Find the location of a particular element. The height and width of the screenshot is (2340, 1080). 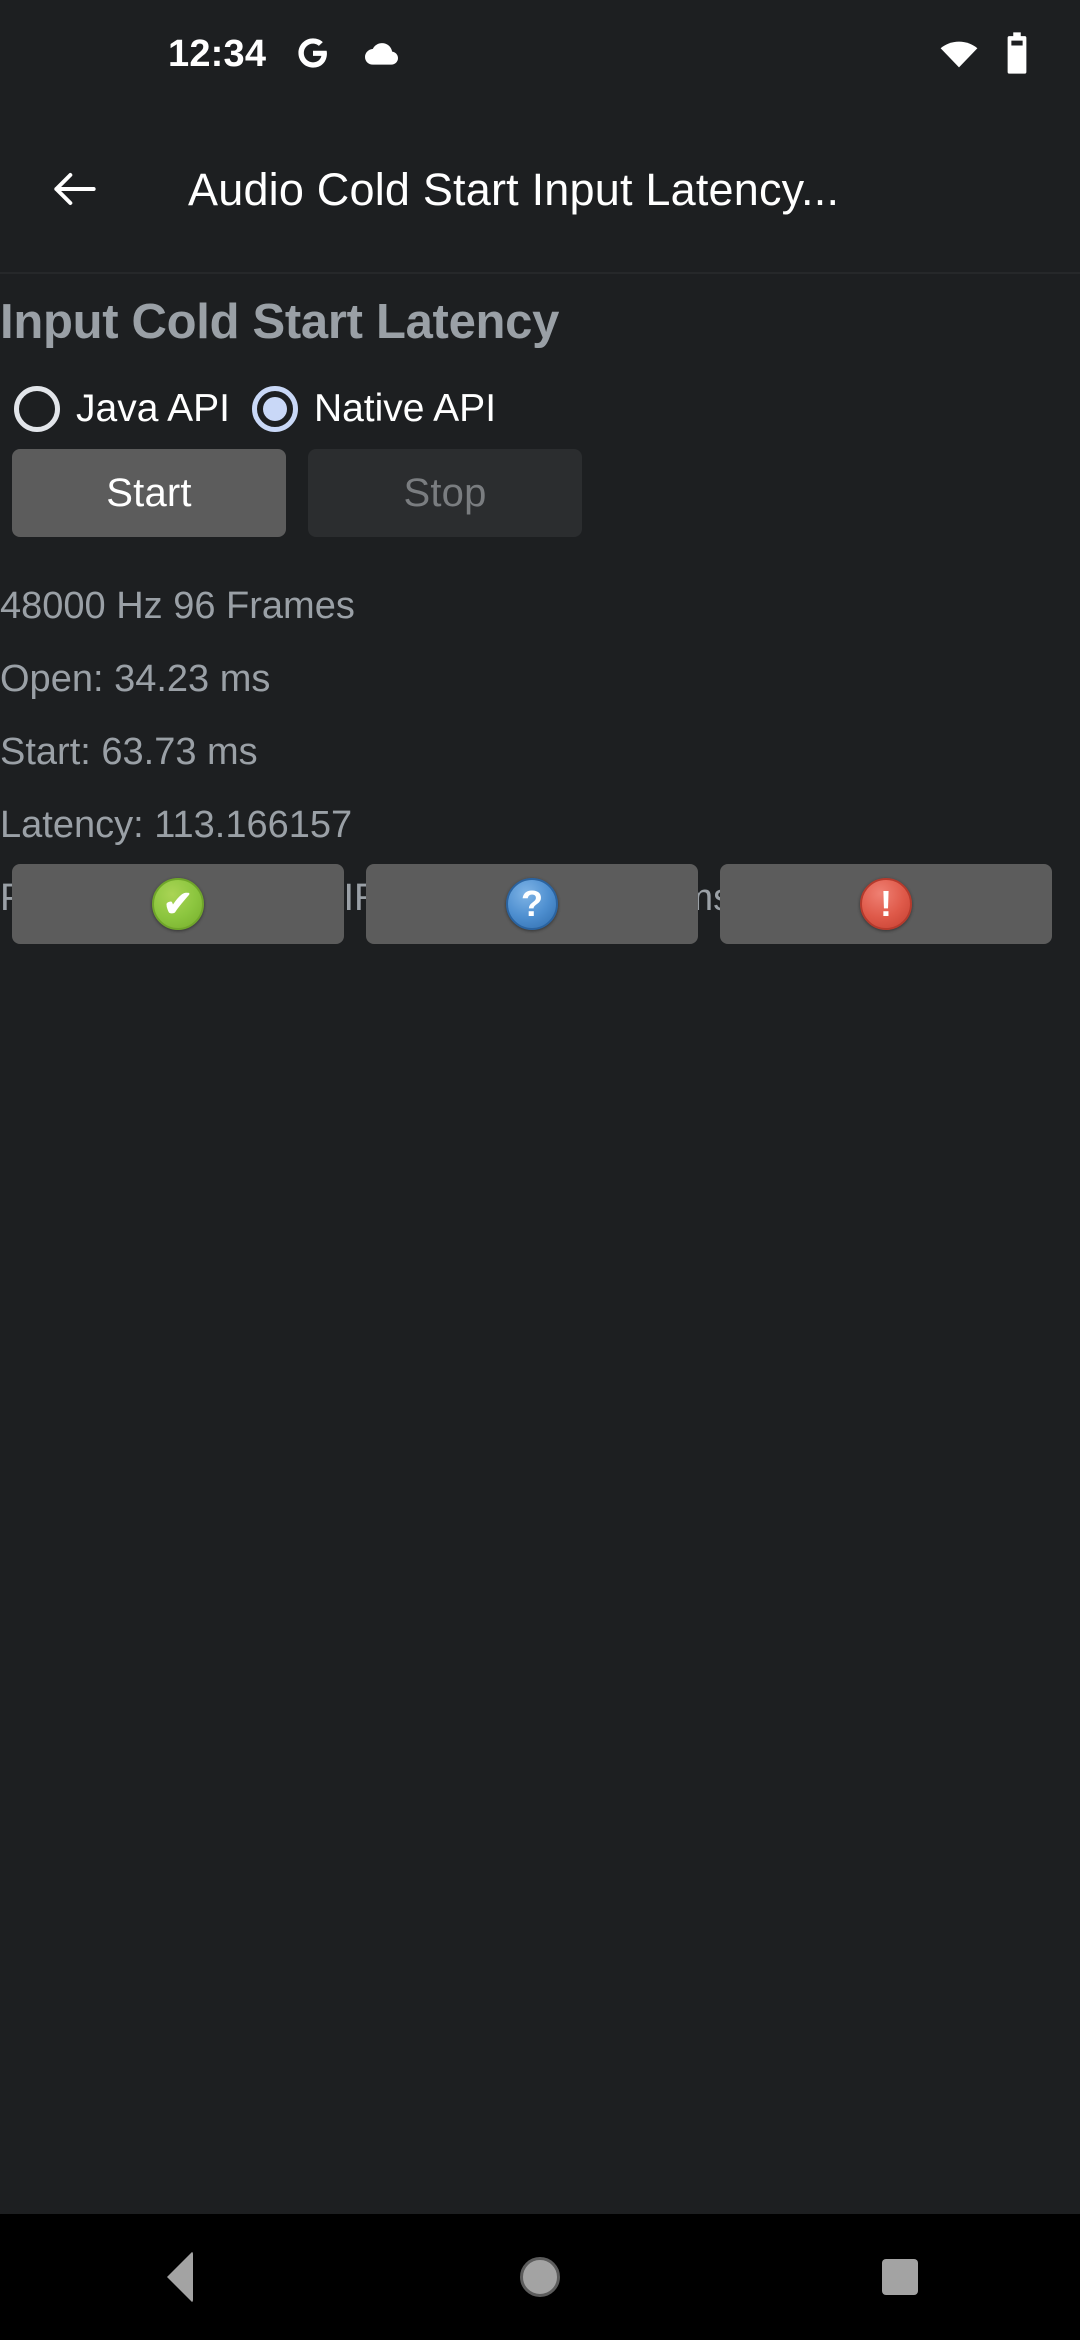

radio-unselected-icon is located at coordinates (37, 409).